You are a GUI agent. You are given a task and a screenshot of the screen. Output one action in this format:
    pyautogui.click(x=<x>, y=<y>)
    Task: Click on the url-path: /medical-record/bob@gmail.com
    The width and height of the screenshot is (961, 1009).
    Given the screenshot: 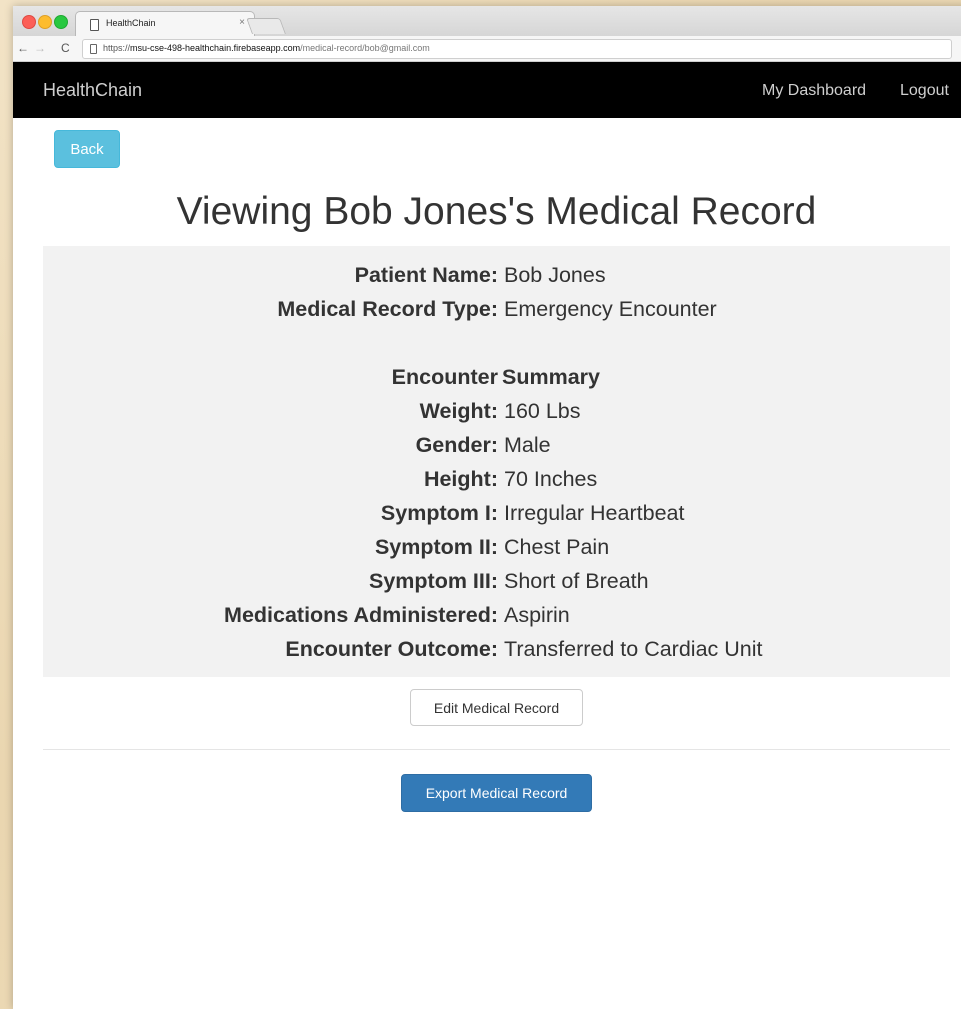 What is the action you would take?
    pyautogui.click(x=365, y=48)
    